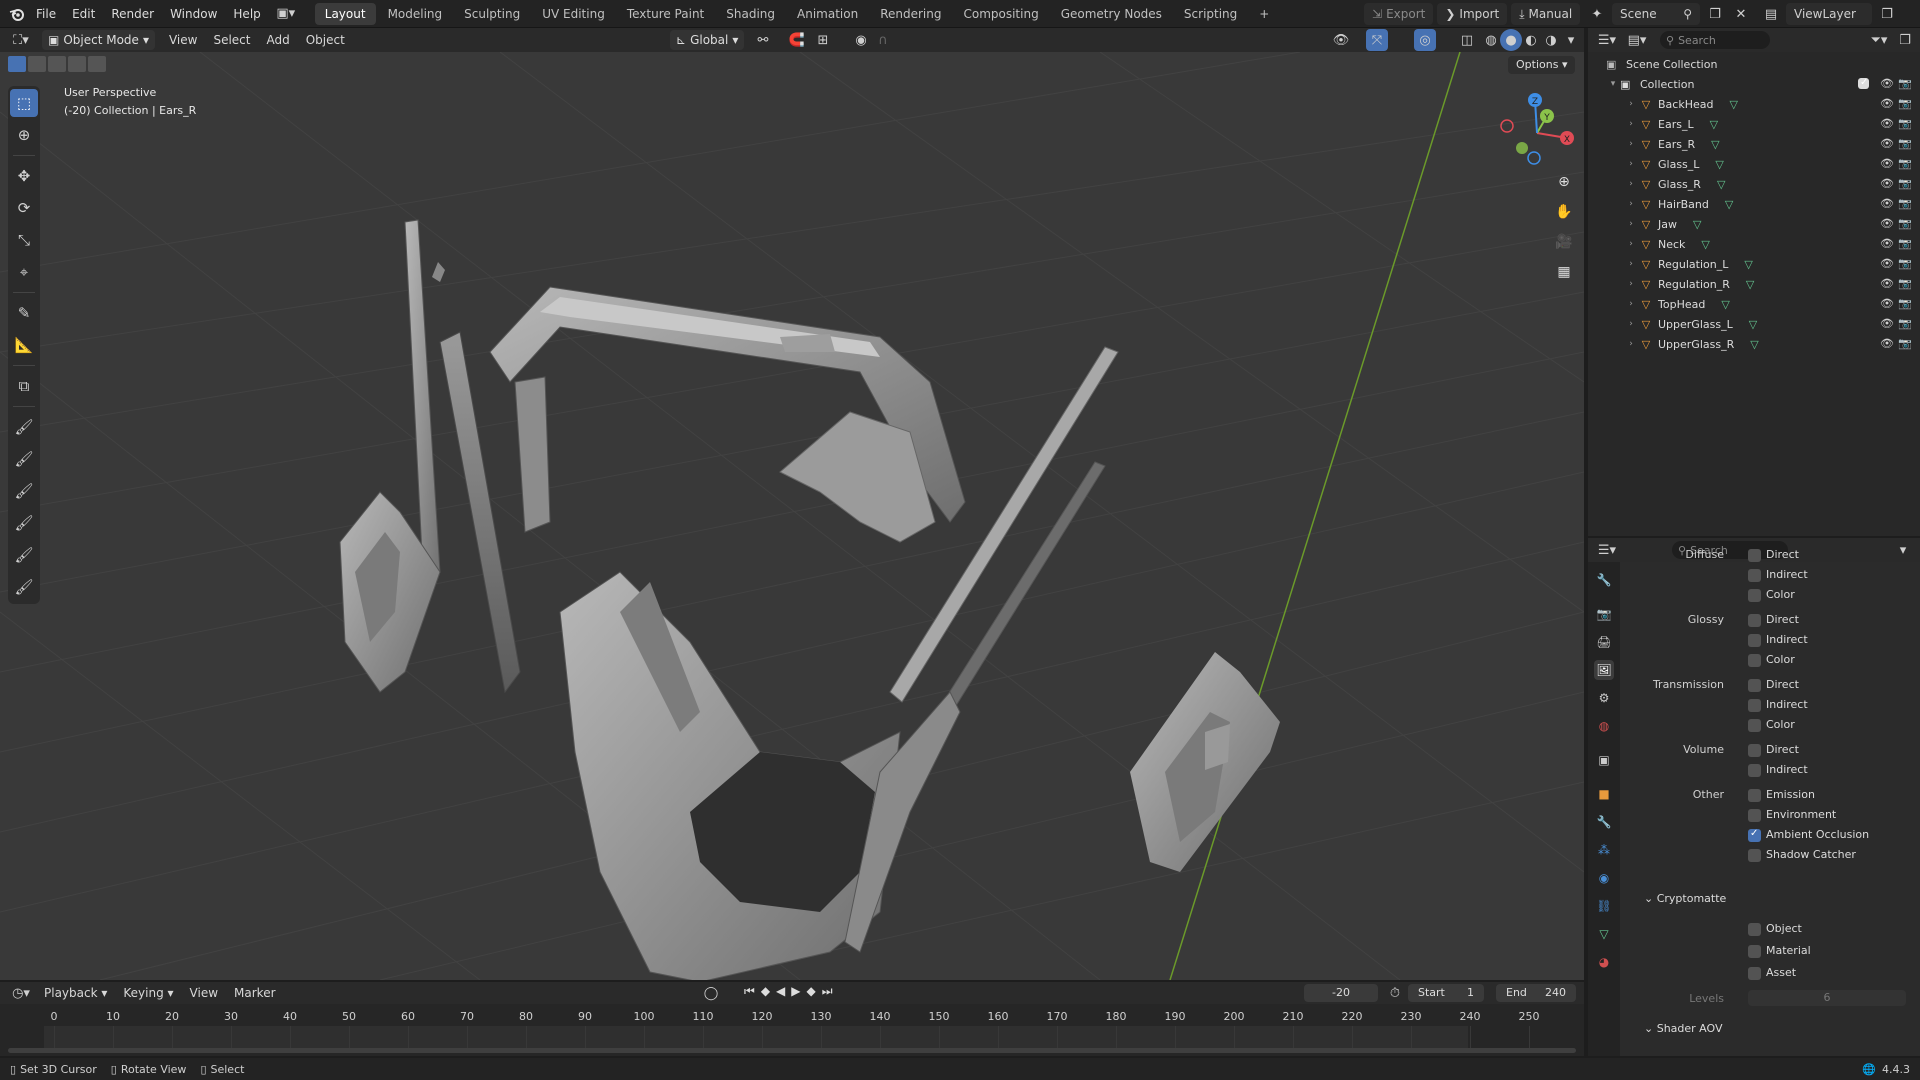 The height and width of the screenshot is (1080, 1920). I want to click on collapse-icon: ▾, so click(1613, 84).